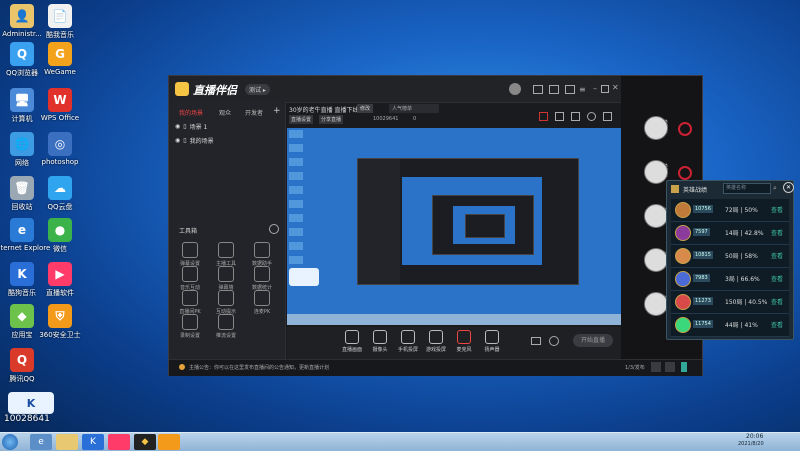 The height and width of the screenshot is (451, 800). What do you see at coordinates (41, 442) in the screenshot?
I see `taskbar-ie-icon: e` at bounding box center [41, 442].